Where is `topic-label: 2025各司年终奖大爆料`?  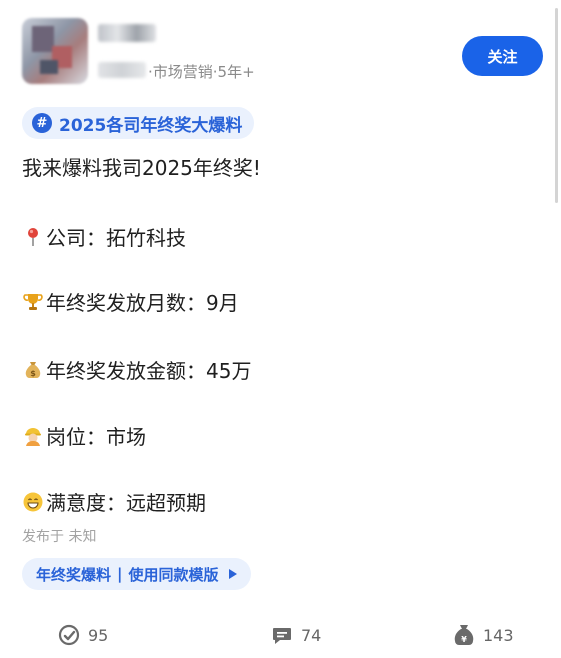
topic-label: 2025各司年终奖大爆料 is located at coordinates (151, 125).